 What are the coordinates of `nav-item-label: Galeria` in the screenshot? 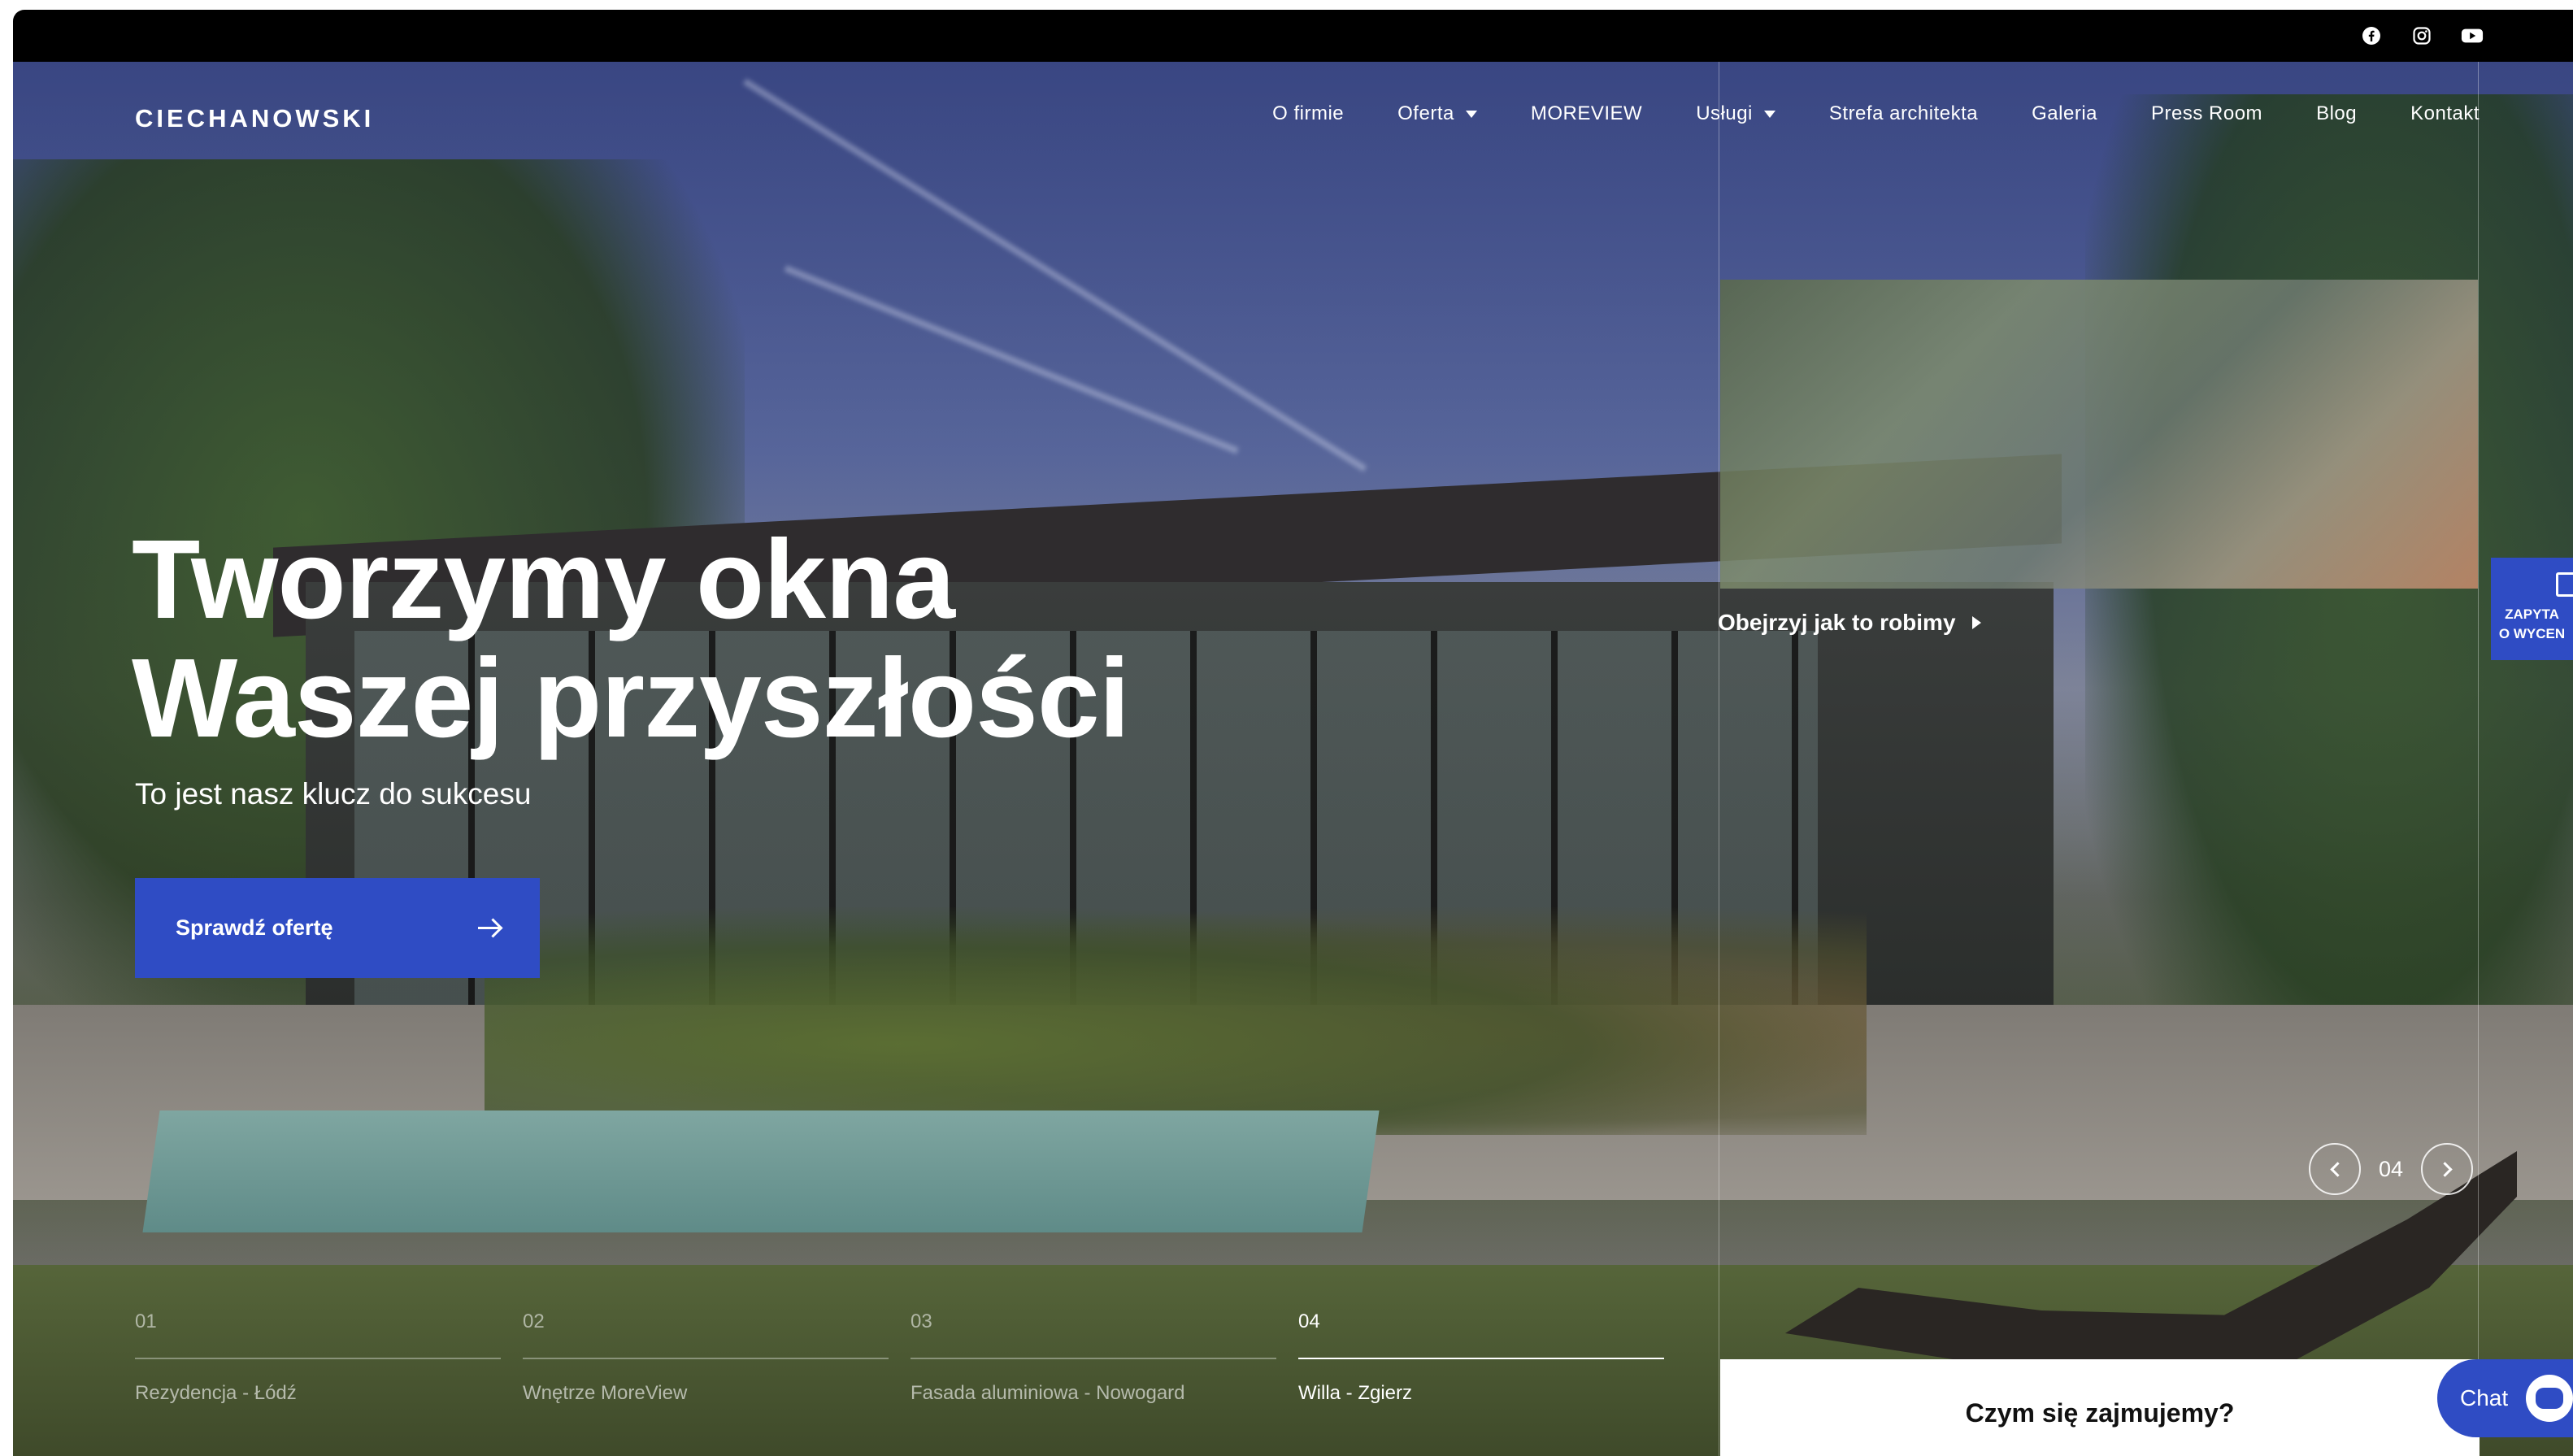 It's located at (2065, 113).